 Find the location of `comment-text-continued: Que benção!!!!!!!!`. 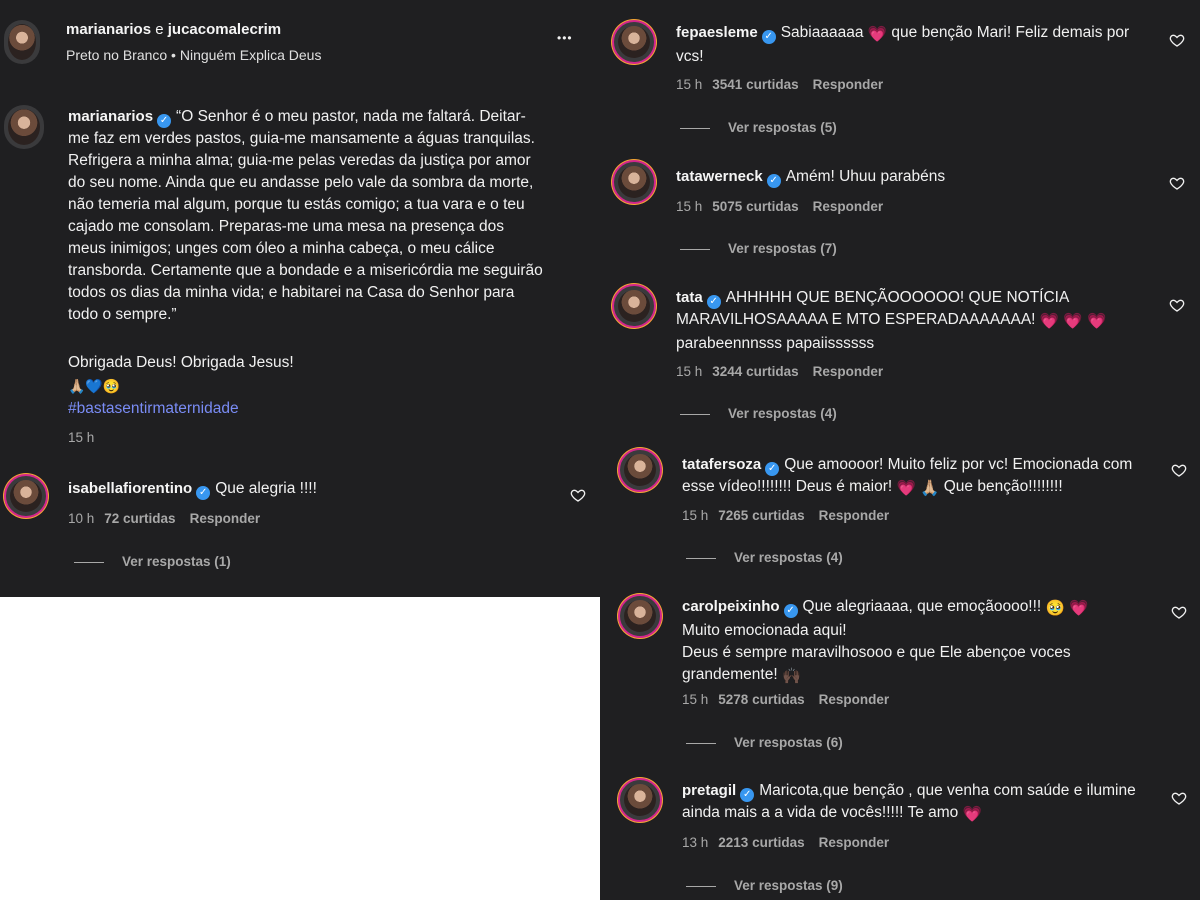

comment-text-continued: Que benção!!!!!!!! is located at coordinates (1003, 486).